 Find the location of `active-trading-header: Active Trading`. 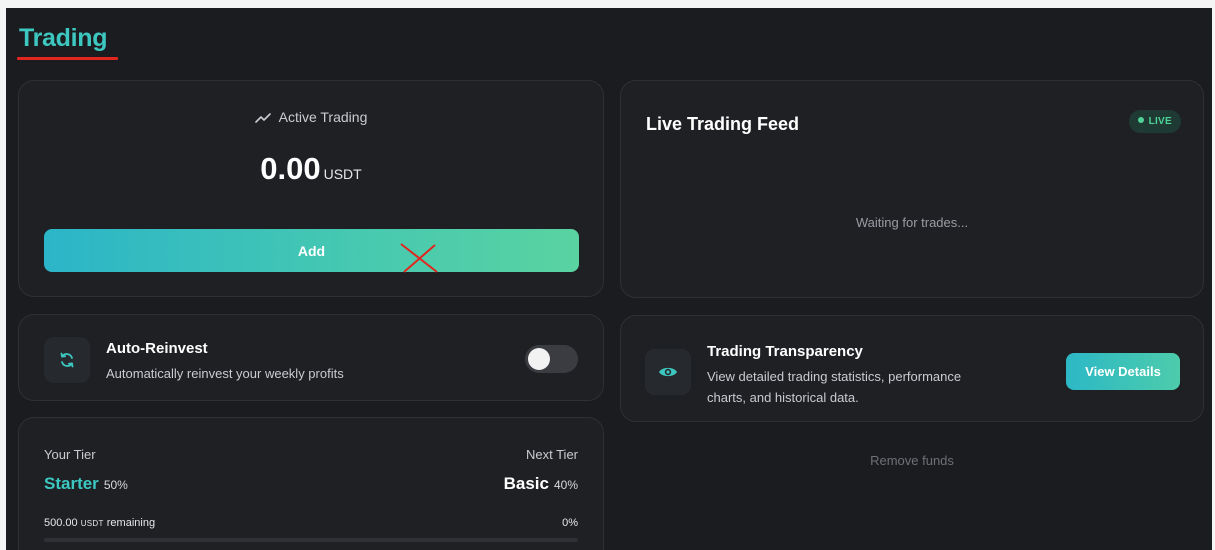

active-trading-header: Active Trading is located at coordinates (311, 118).